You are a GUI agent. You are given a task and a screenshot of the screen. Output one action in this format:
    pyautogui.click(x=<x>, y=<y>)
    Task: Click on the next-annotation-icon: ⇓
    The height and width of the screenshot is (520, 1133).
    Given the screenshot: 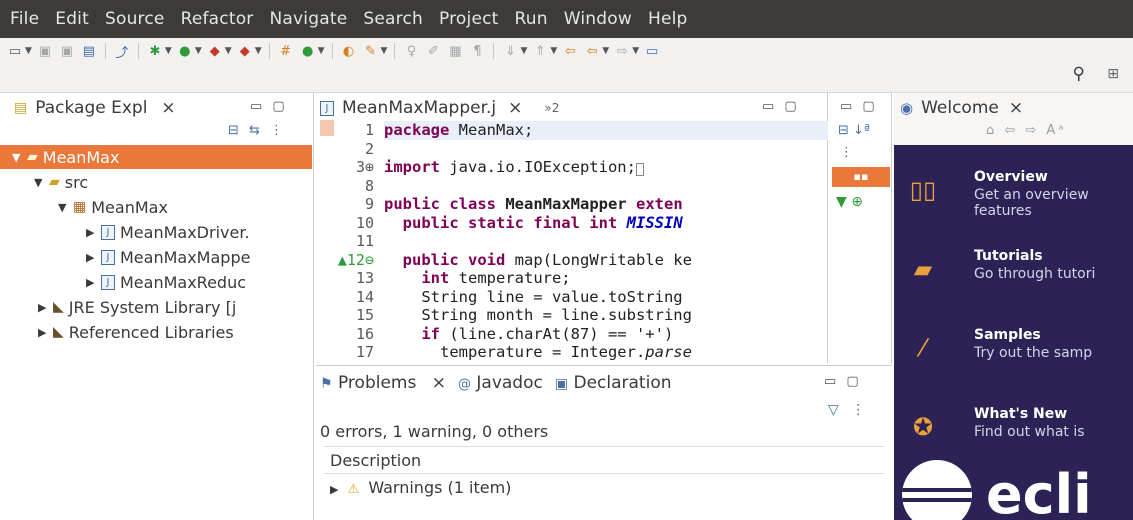 What is the action you would take?
    pyautogui.click(x=510, y=51)
    